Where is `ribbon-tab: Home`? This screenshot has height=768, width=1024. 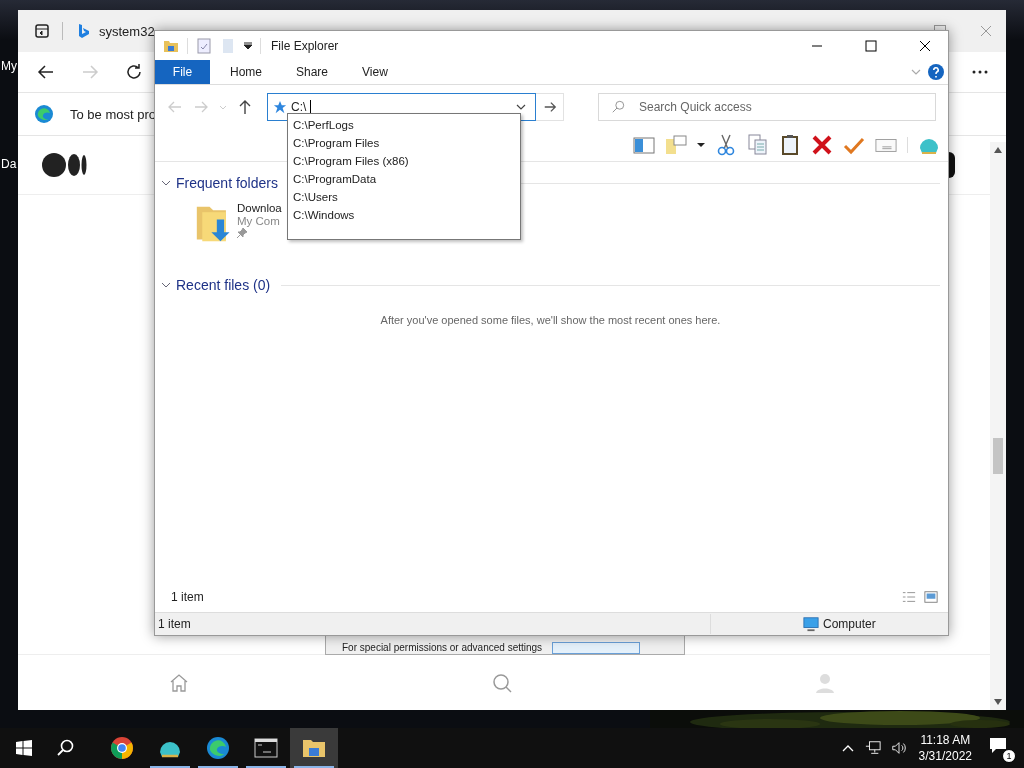
ribbon-tab: Home is located at coordinates (246, 72).